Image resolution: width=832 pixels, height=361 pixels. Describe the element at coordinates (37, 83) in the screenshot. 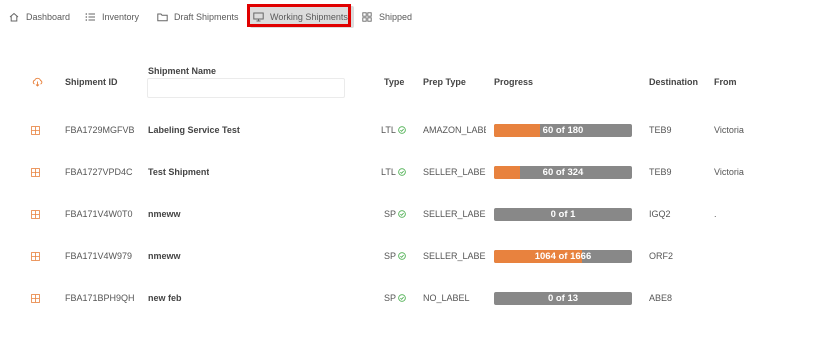

I see `cloud-download-icon` at that location.